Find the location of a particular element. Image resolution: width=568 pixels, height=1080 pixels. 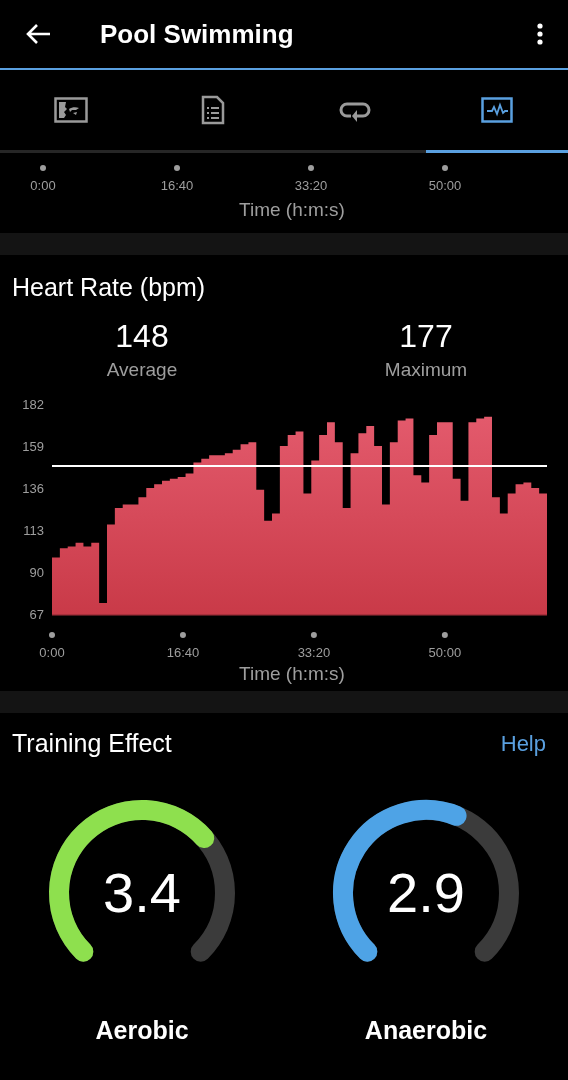

document-icon is located at coordinates (213, 110).